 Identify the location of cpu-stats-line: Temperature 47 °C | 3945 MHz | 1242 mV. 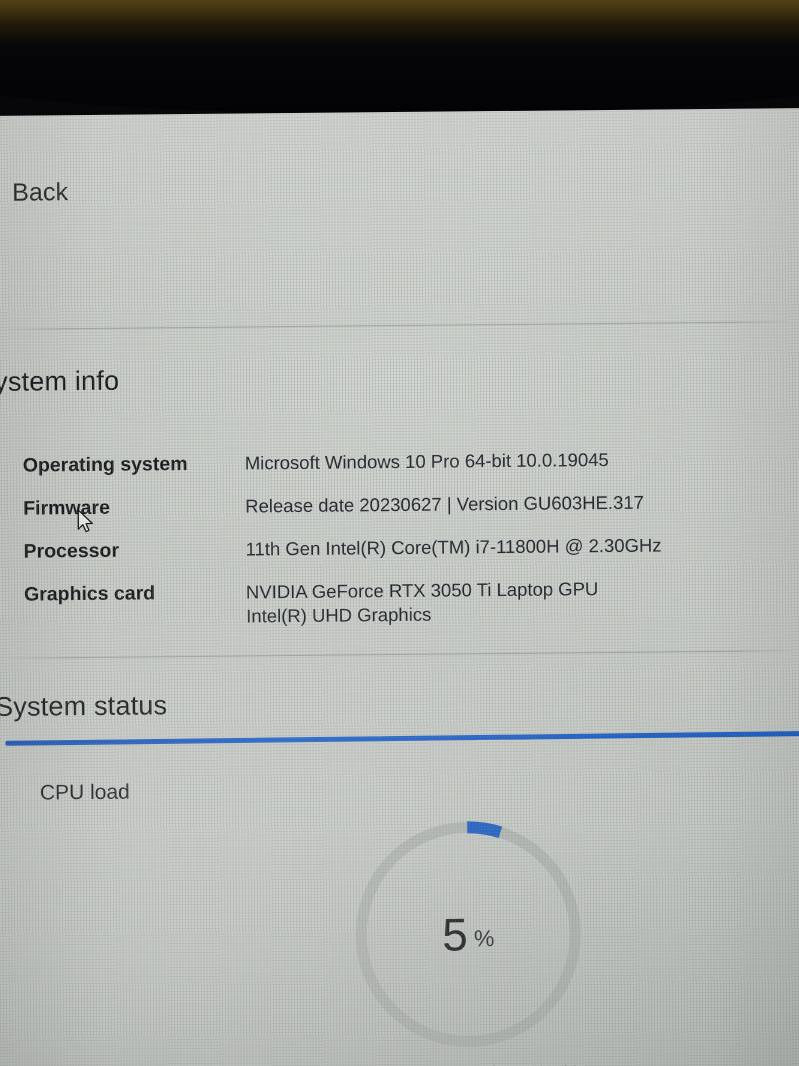
(402, 1063).